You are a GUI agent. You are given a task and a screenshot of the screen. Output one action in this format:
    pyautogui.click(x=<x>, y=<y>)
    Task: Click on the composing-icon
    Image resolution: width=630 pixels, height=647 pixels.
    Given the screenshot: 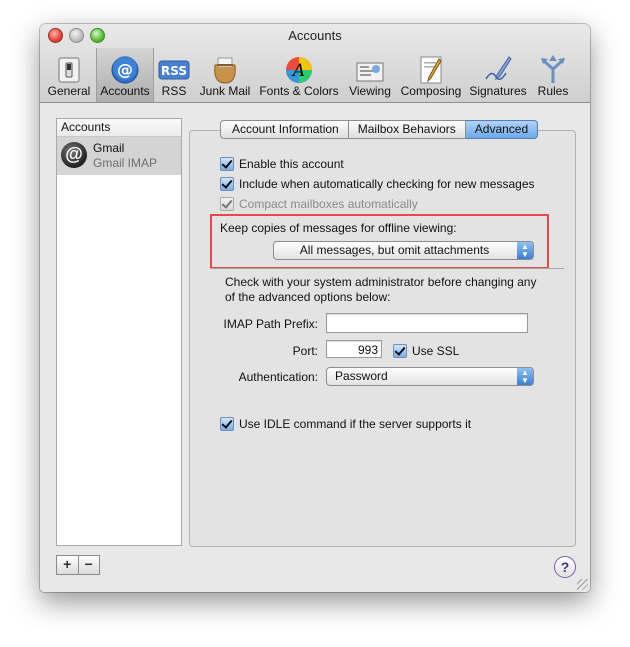 What is the action you would take?
    pyautogui.click(x=431, y=70)
    